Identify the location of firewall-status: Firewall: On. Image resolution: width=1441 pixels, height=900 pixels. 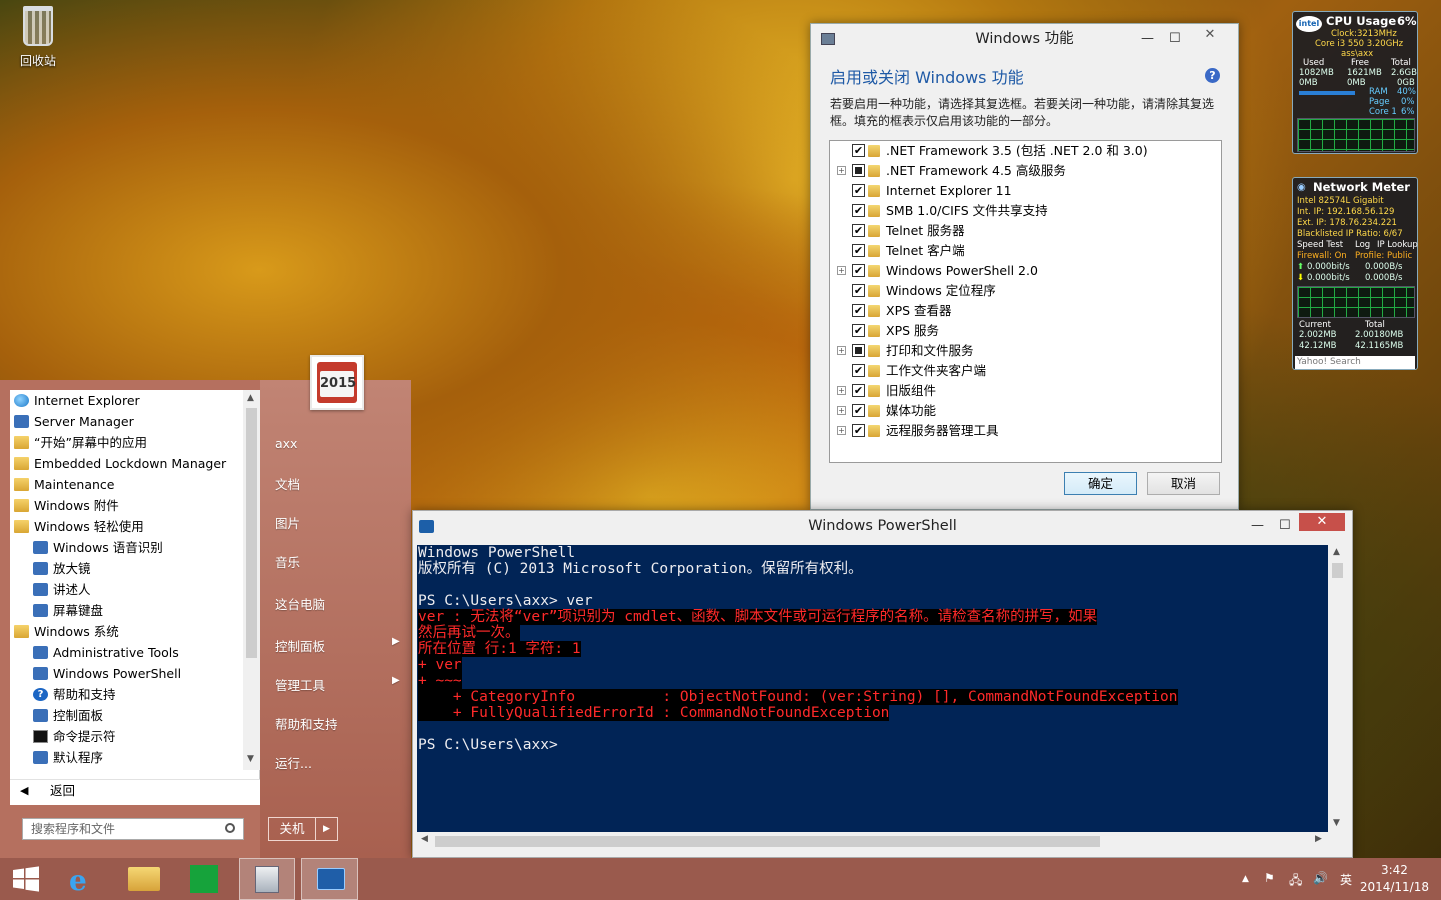
(1322, 256).